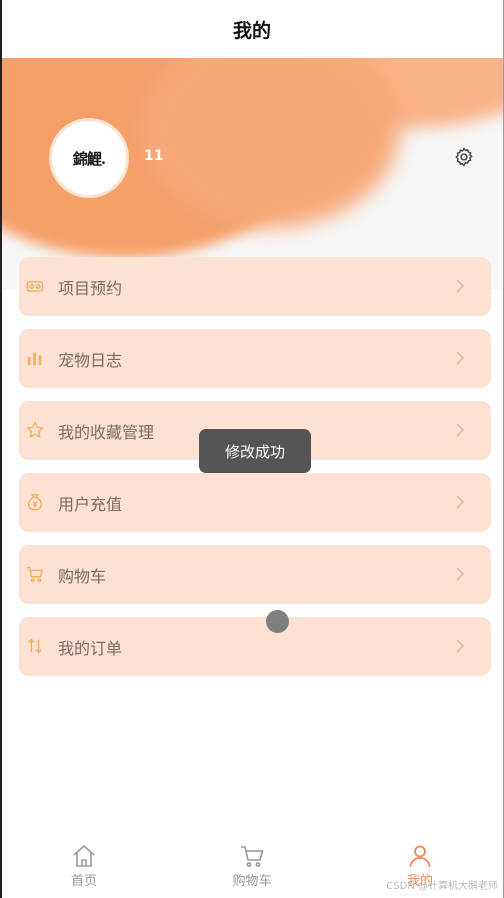 This screenshot has height=898, width=504. What do you see at coordinates (35, 646) in the screenshot?
I see `sort-arrows-icon` at bounding box center [35, 646].